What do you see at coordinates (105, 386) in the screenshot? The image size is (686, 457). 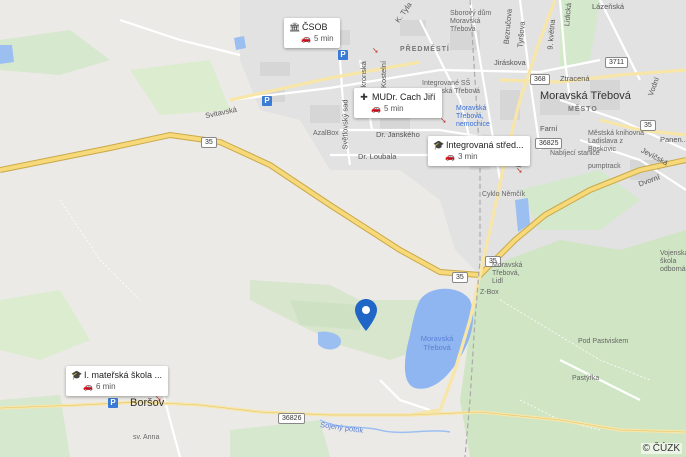 I see `poi-card-duration: 6 min` at bounding box center [105, 386].